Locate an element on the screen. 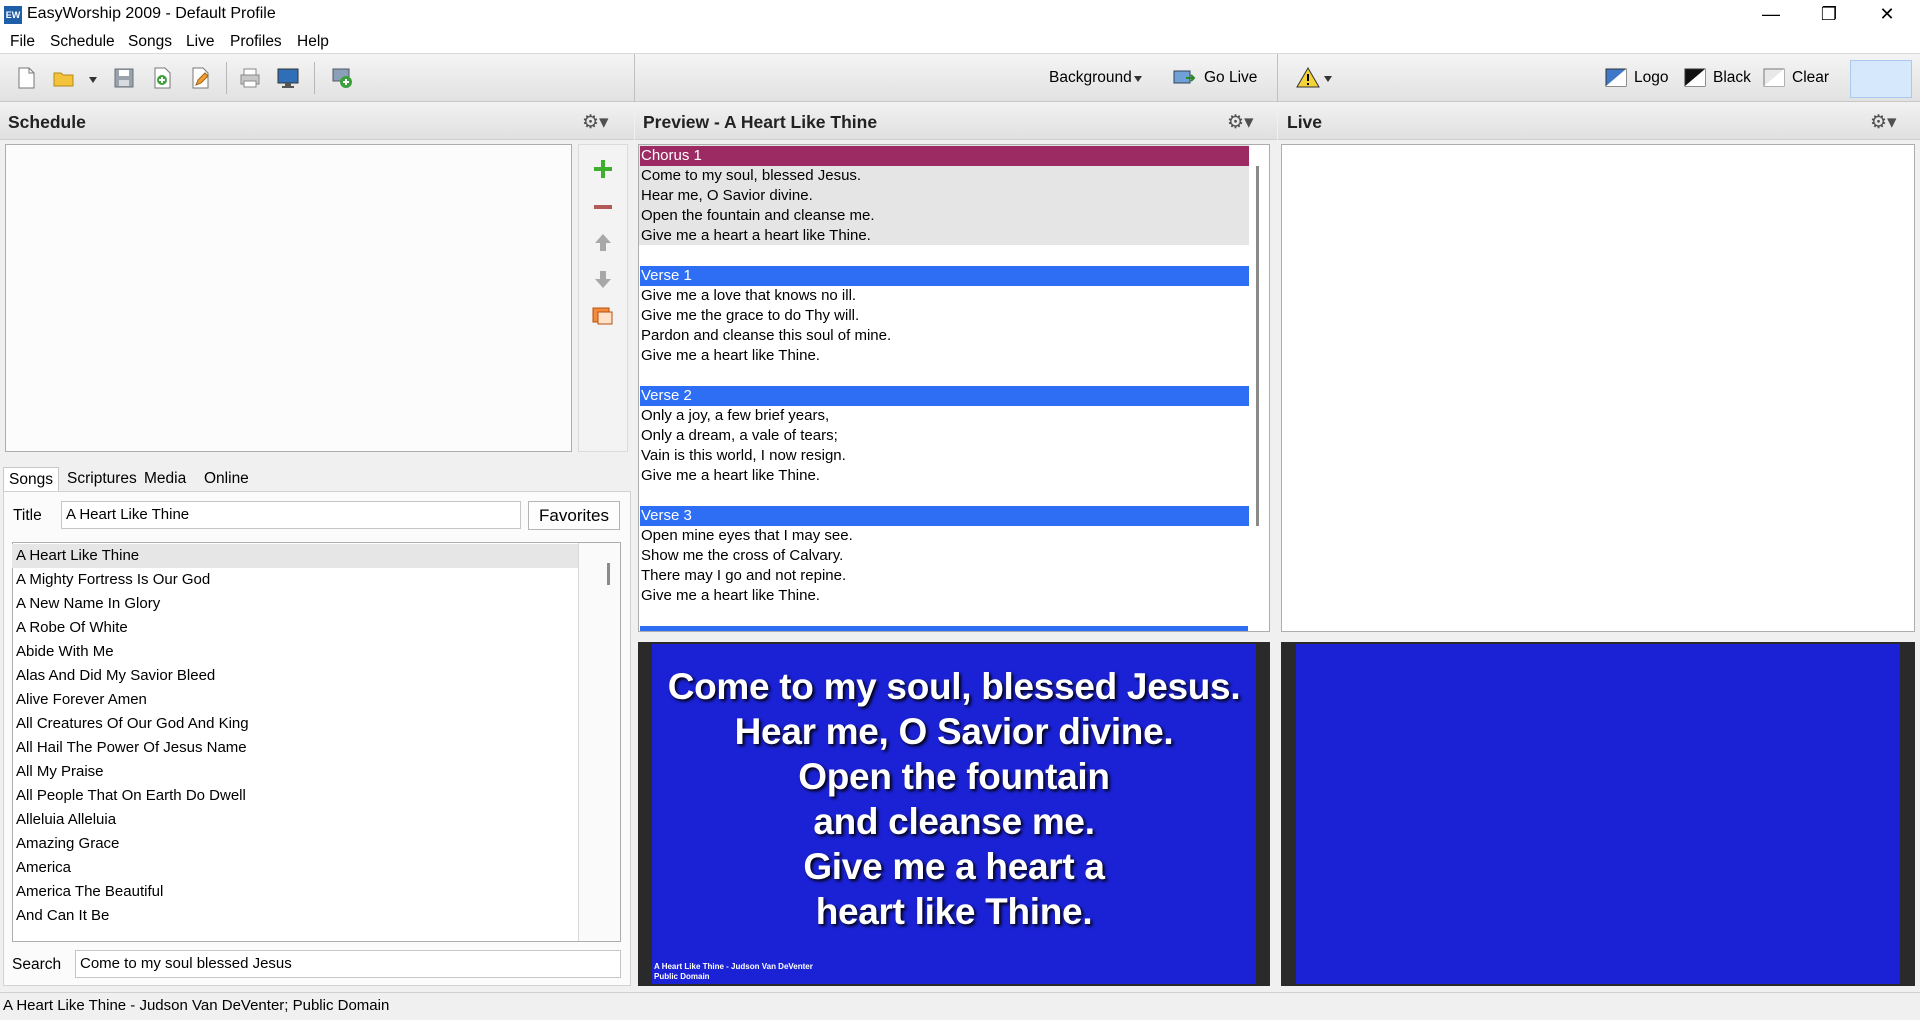 This screenshot has width=1920, height=1020. arrow-down-icon is located at coordinates (603, 279).